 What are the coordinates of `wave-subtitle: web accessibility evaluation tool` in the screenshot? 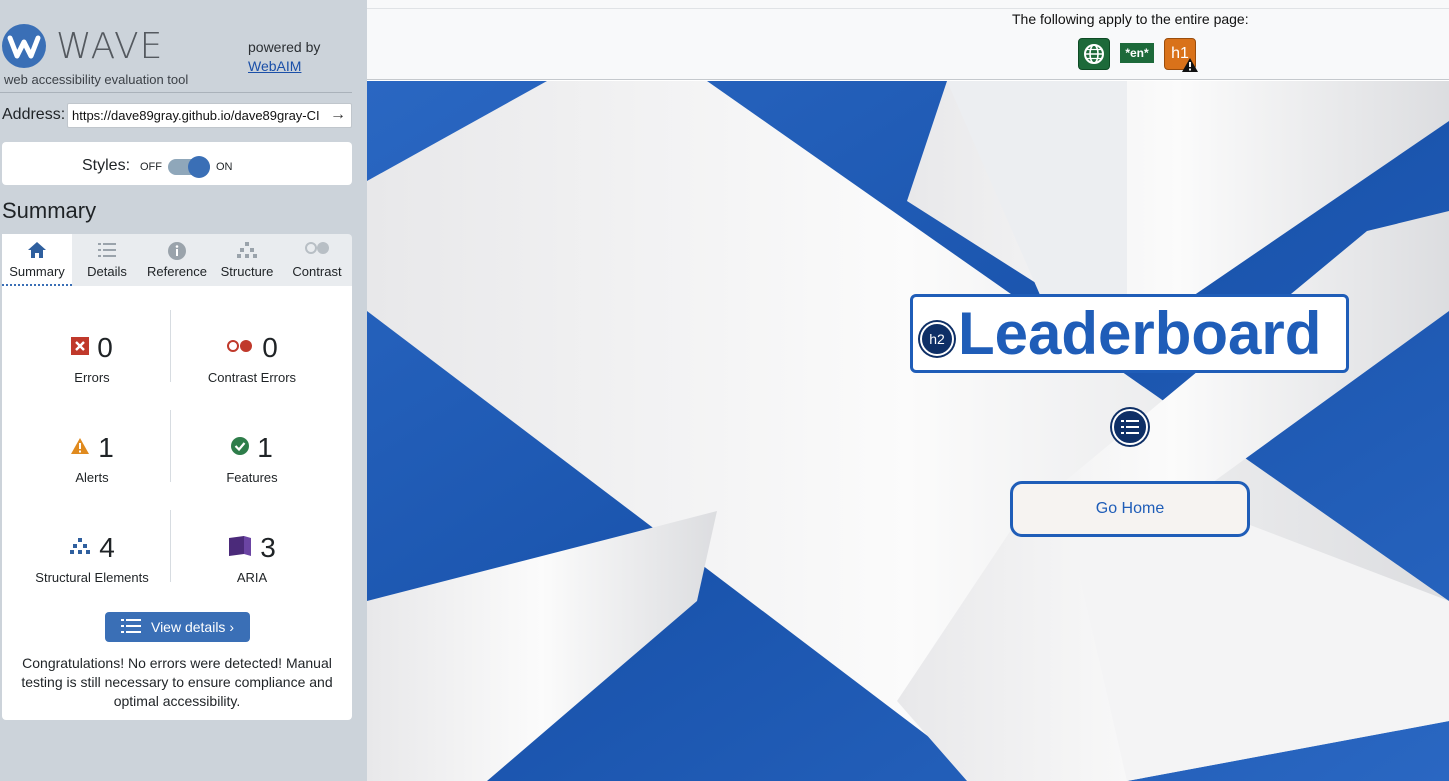 It's located at (96, 79).